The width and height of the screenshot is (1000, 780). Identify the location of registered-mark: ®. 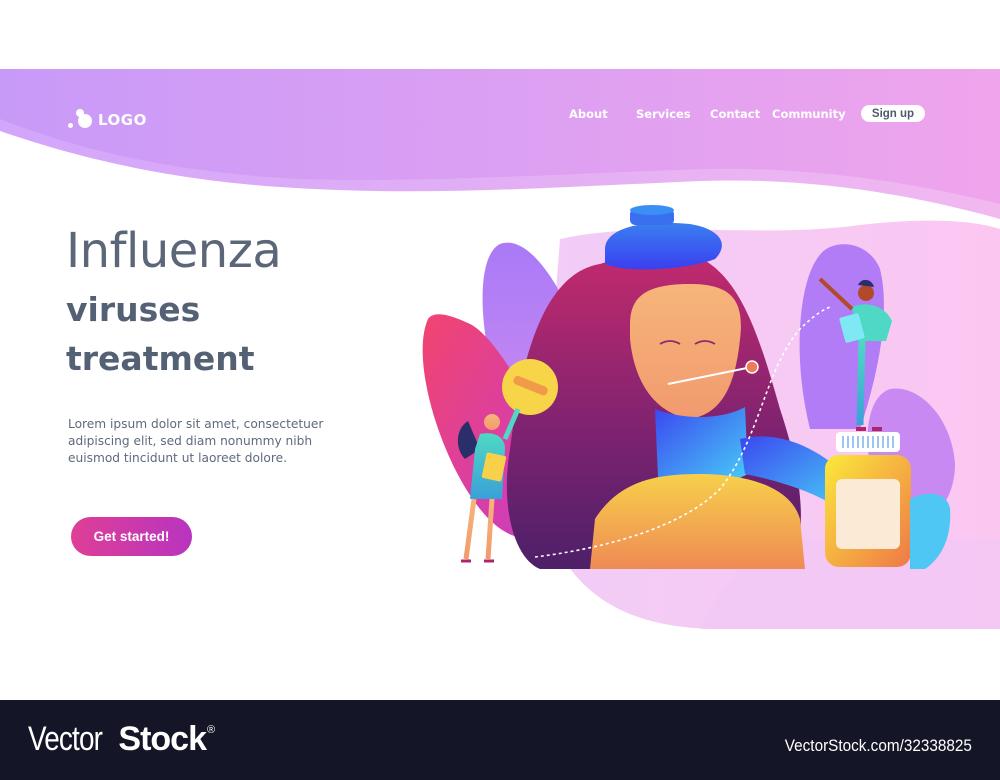
(210, 730).